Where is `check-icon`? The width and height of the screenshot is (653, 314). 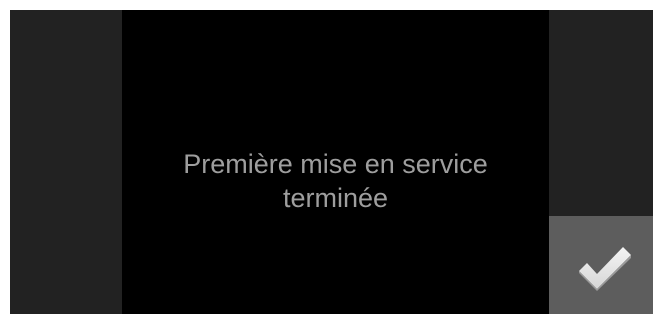 check-icon is located at coordinates (605, 269).